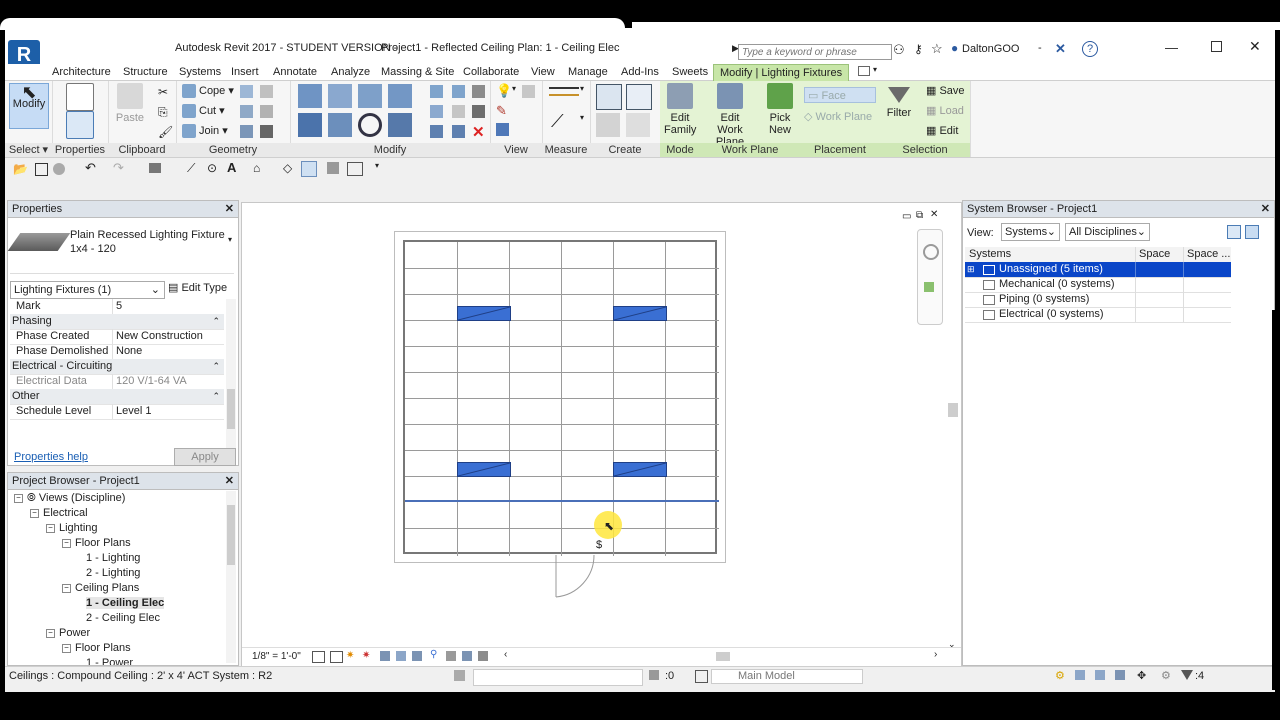 Image resolution: width=1280 pixels, height=720 pixels. What do you see at coordinates (340, 96) in the screenshot?
I see `offset-icon` at bounding box center [340, 96].